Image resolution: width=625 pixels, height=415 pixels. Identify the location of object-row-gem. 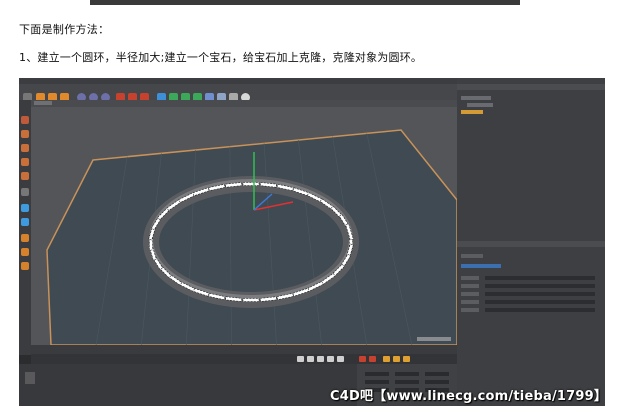
(480, 105).